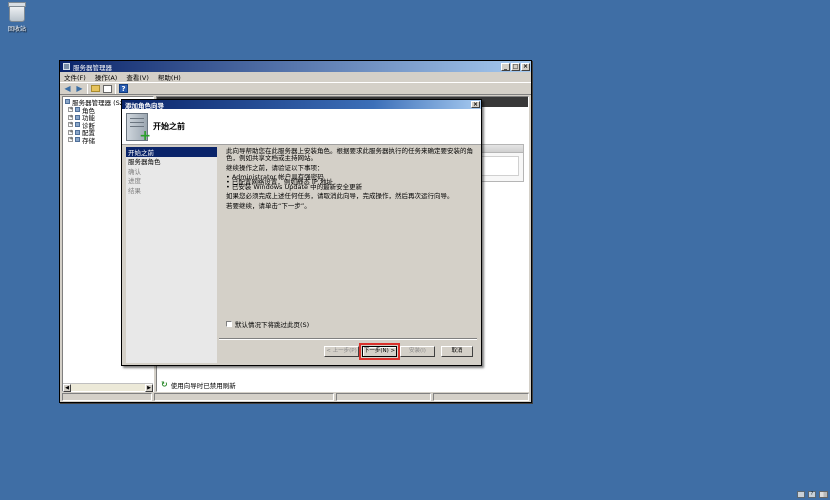 The image size is (830, 500). Describe the element at coordinates (340, 196) in the screenshot. I see `incomplete-note: 如果您必须完成上述任何任务，请取消此向导，完成操作，然后再次运行向导。` at that location.